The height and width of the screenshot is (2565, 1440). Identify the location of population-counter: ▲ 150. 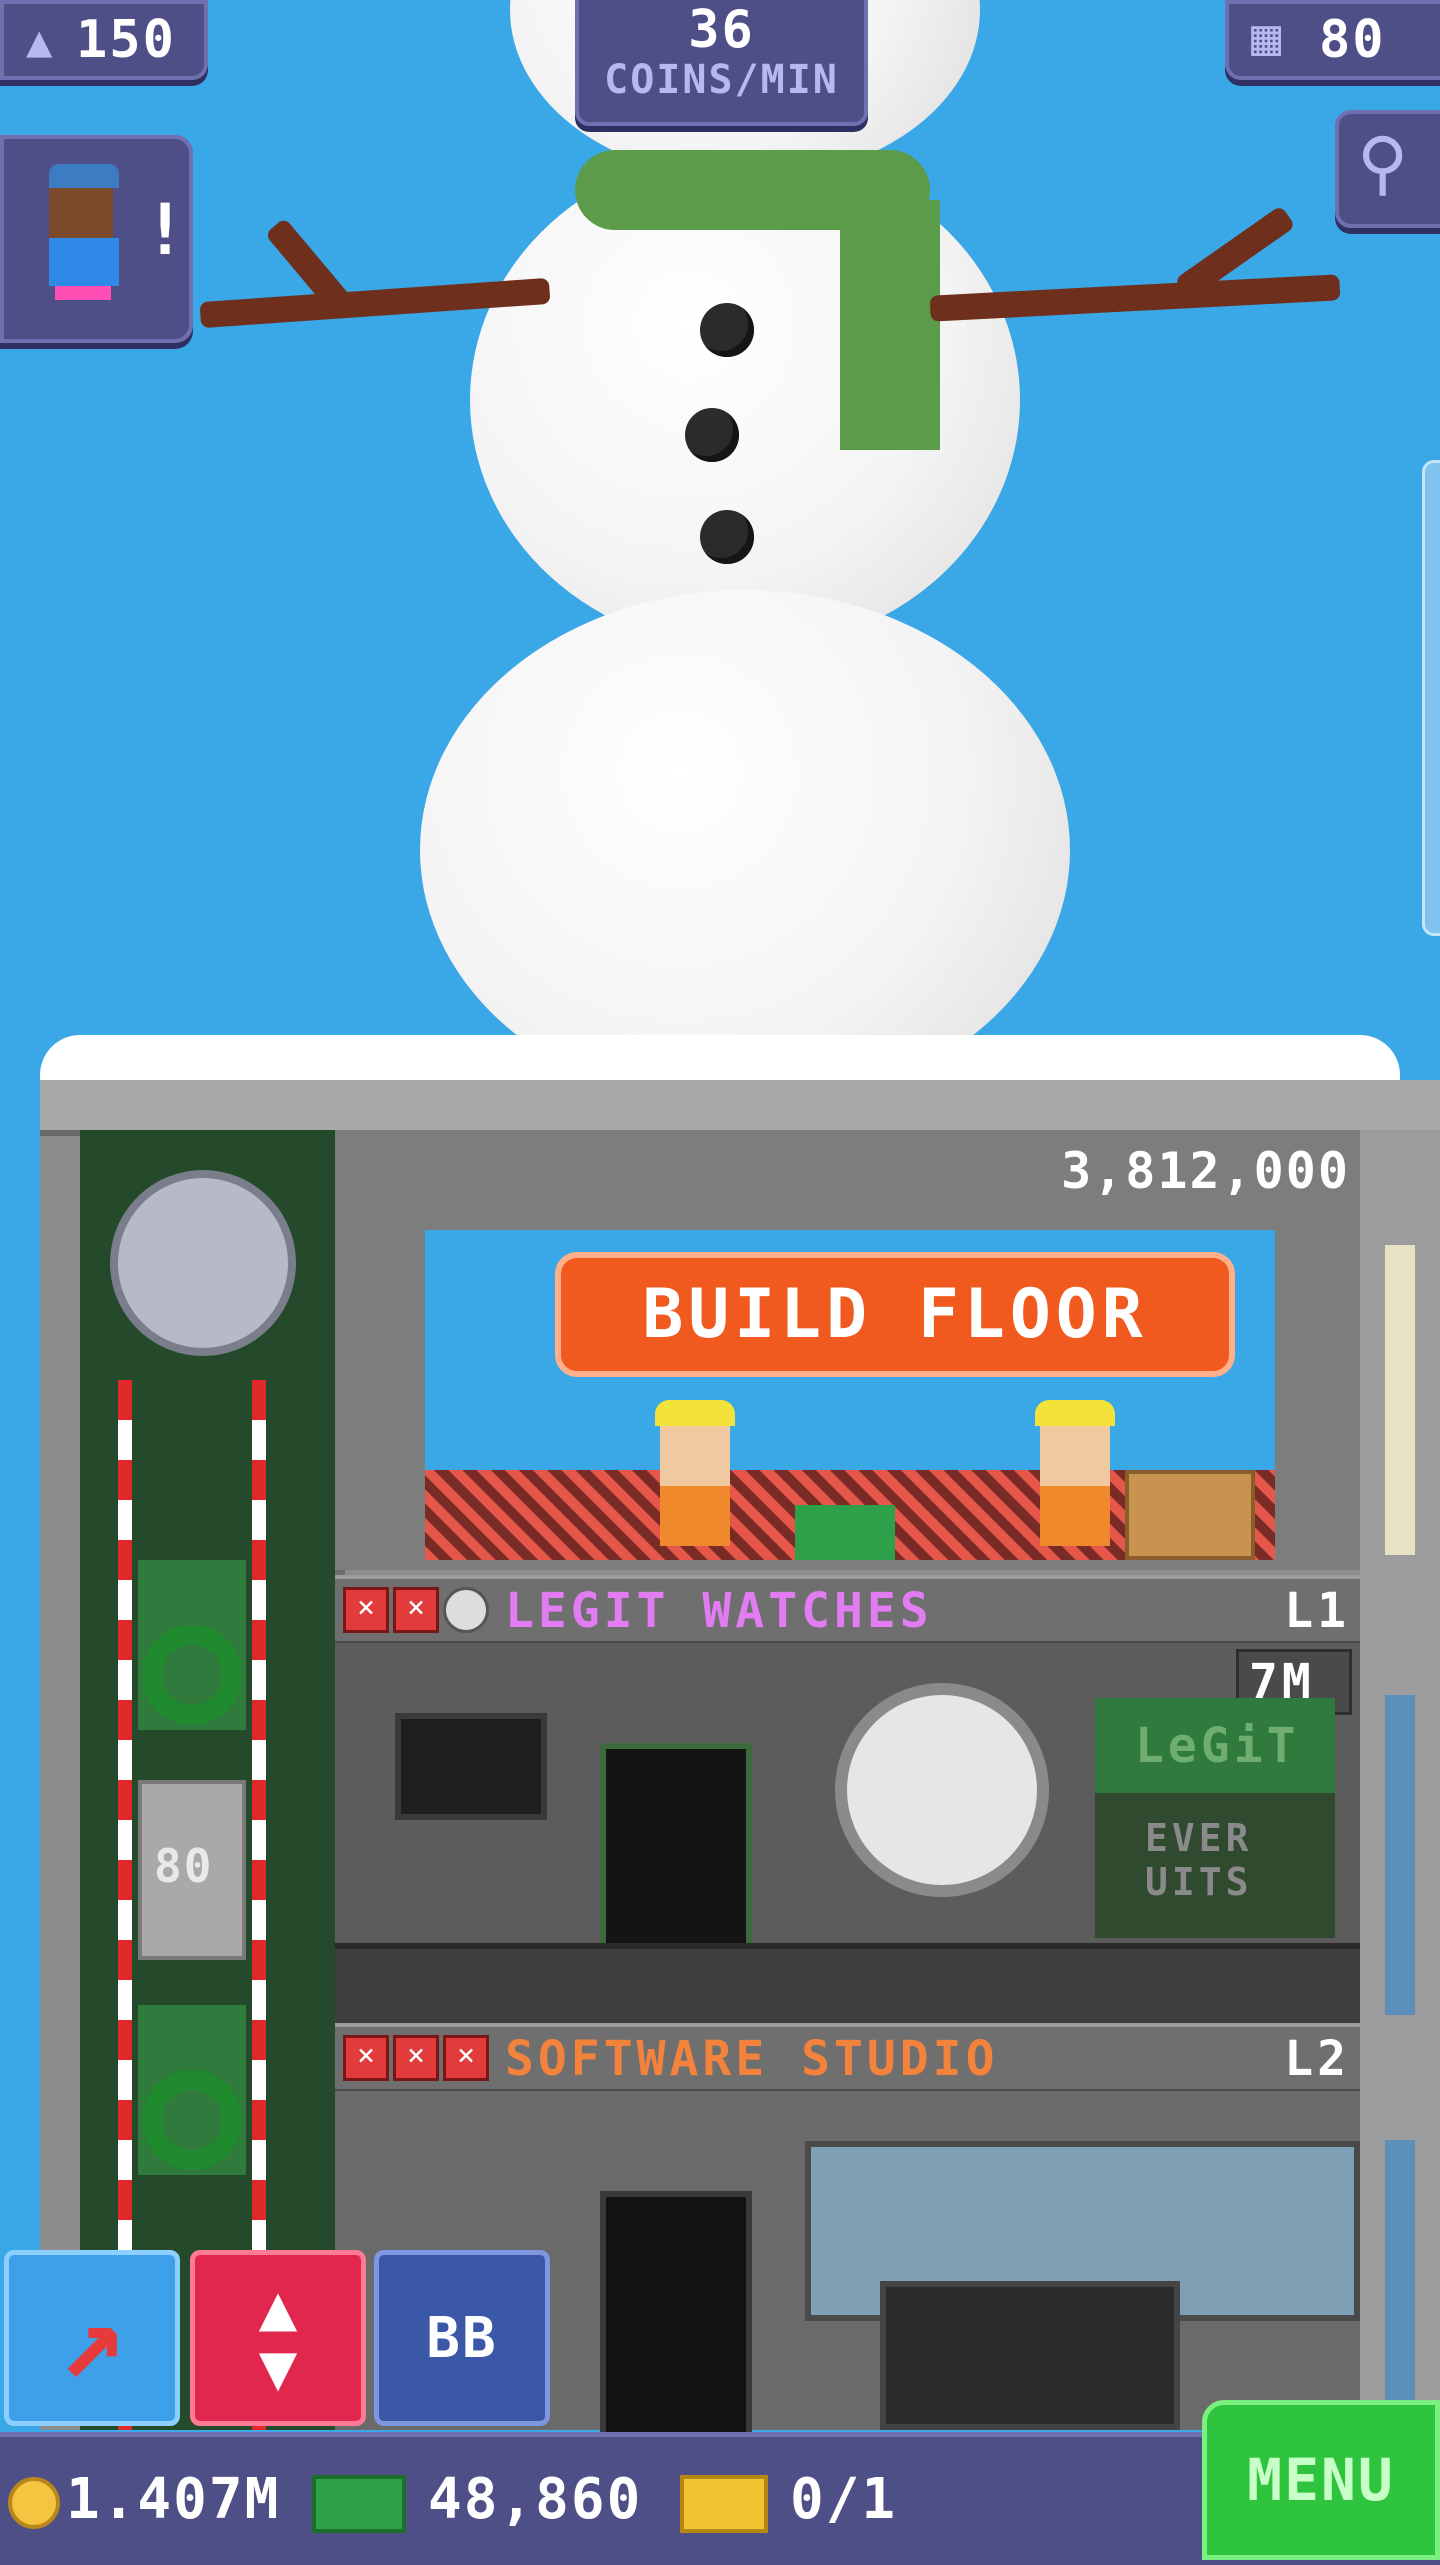
(104, 40).